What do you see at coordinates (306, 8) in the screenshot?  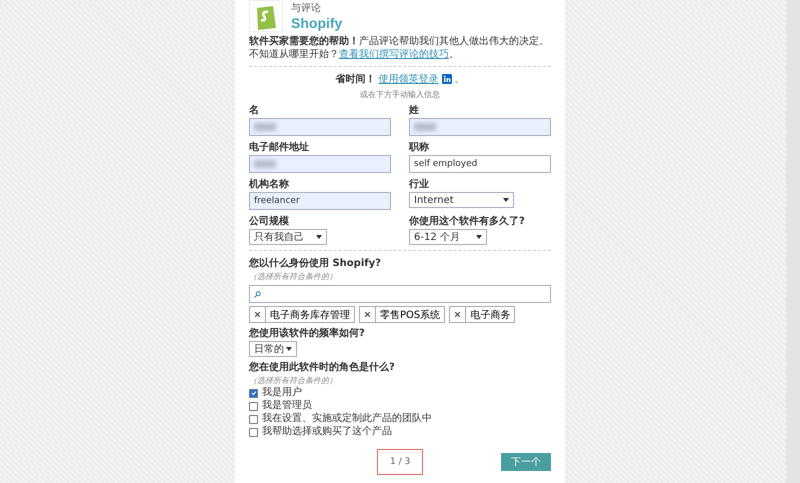 I see `page-title: 与评论` at bounding box center [306, 8].